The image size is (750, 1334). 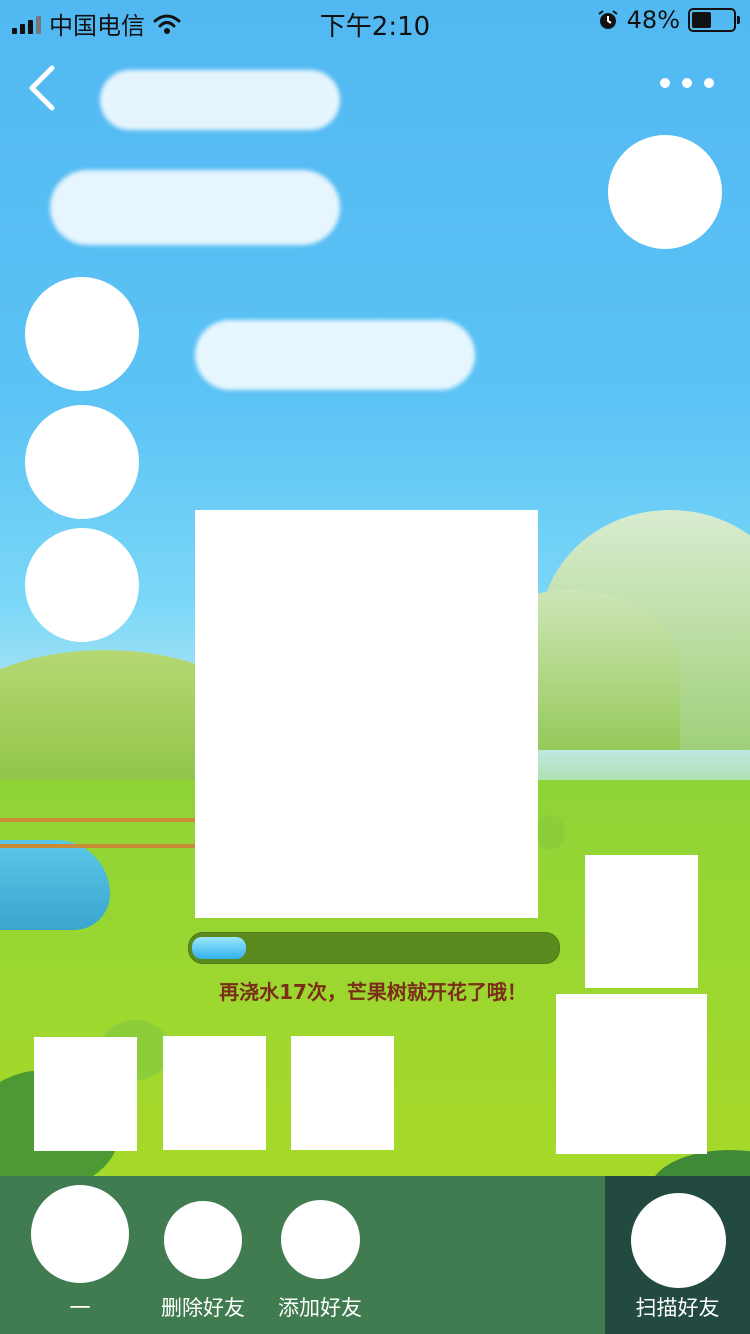 I want to click on scan-friend-button, so click(x=678, y=1240).